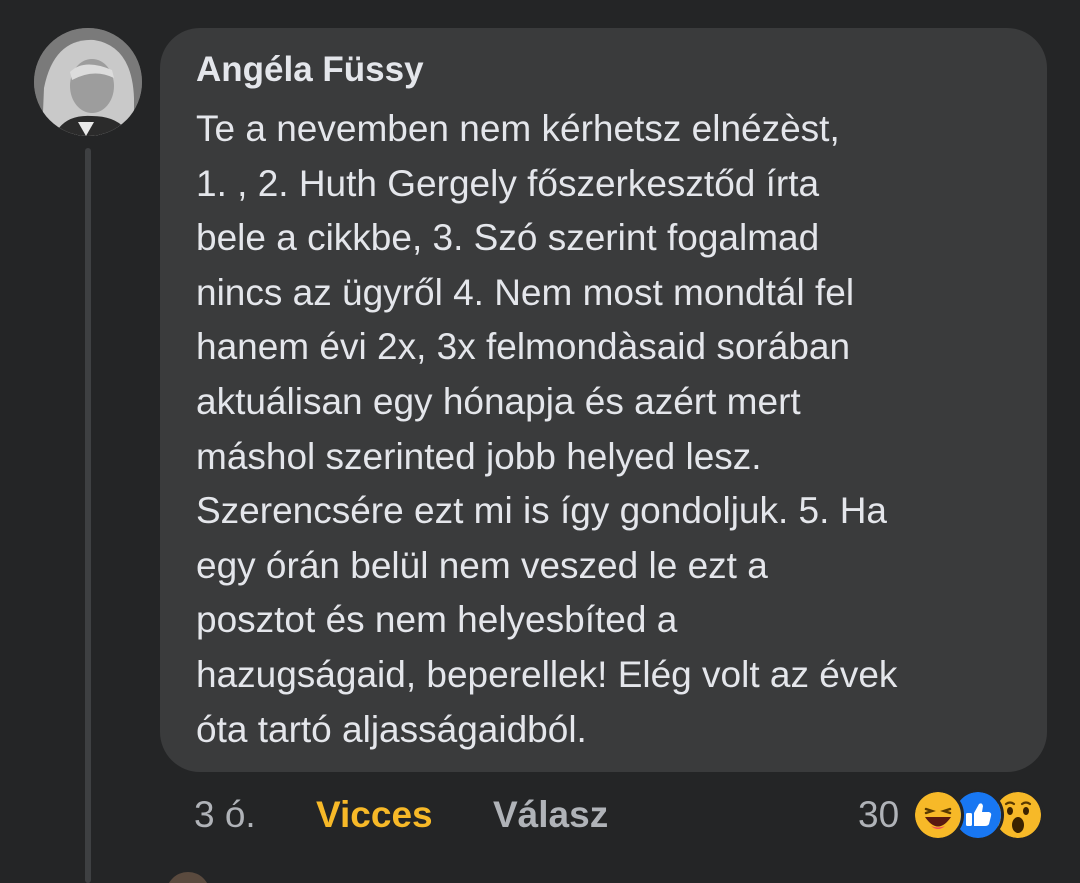  What do you see at coordinates (878, 815) in the screenshot?
I see `reaction-count: 30` at bounding box center [878, 815].